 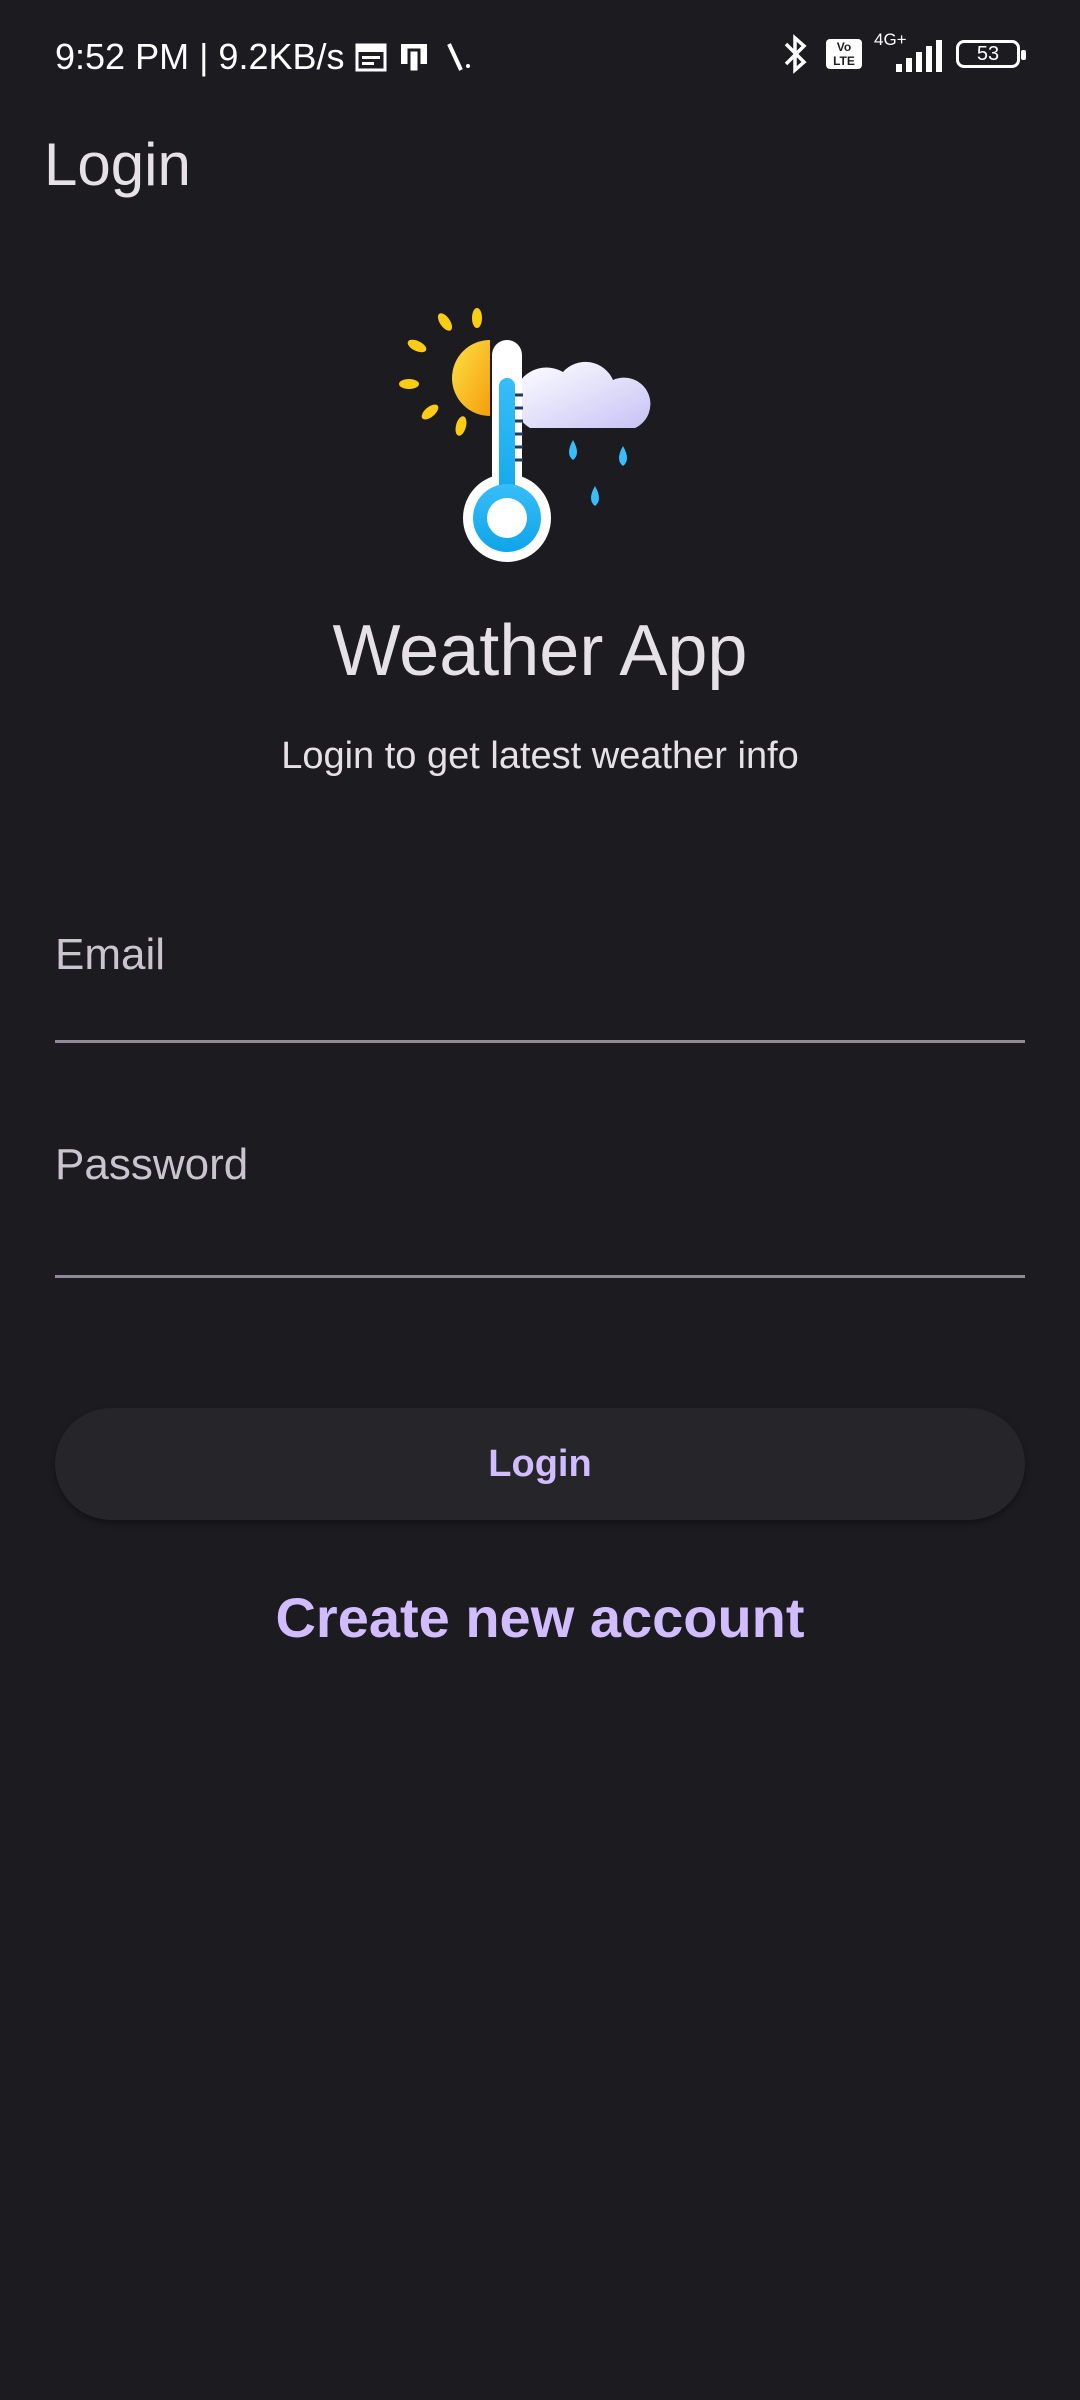 I want to click on signal-icon, so click(x=919, y=56).